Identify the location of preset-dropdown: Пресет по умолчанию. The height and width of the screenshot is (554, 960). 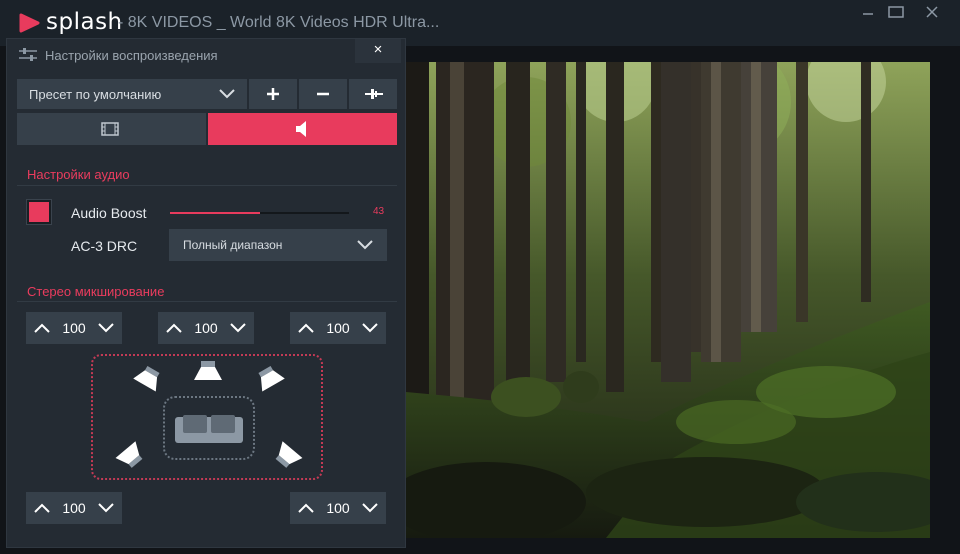
(132, 94).